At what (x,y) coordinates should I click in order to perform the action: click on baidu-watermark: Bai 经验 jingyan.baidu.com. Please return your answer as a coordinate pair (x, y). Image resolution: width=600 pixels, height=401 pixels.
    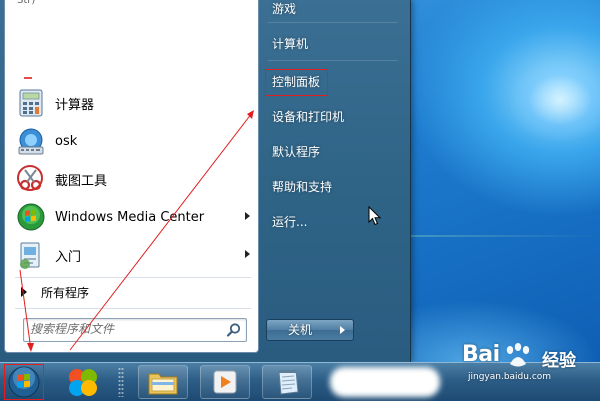
    Looking at the image, I should click on (527, 368).